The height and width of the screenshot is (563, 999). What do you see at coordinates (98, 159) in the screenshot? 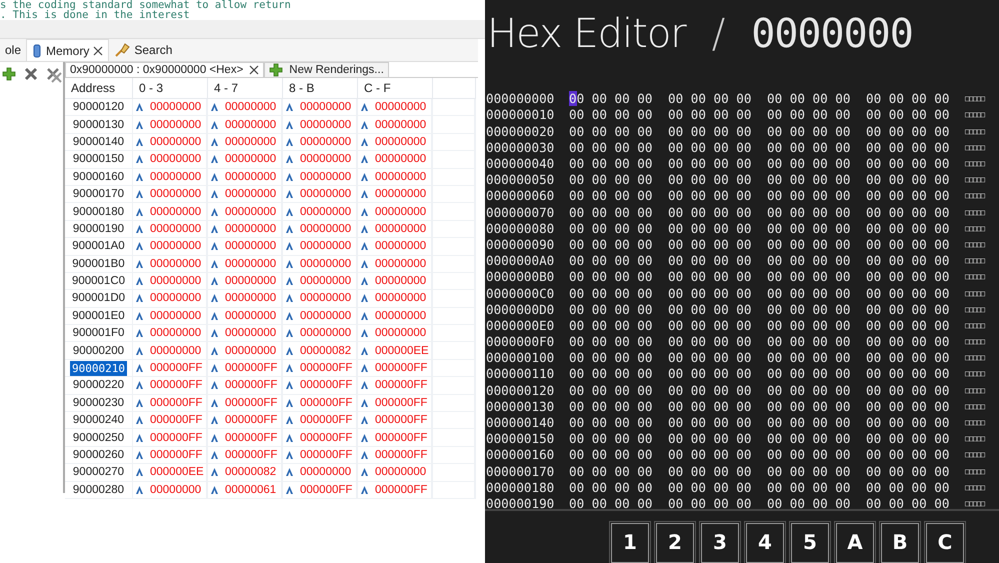
I see `address-cell: 90000150` at bounding box center [98, 159].